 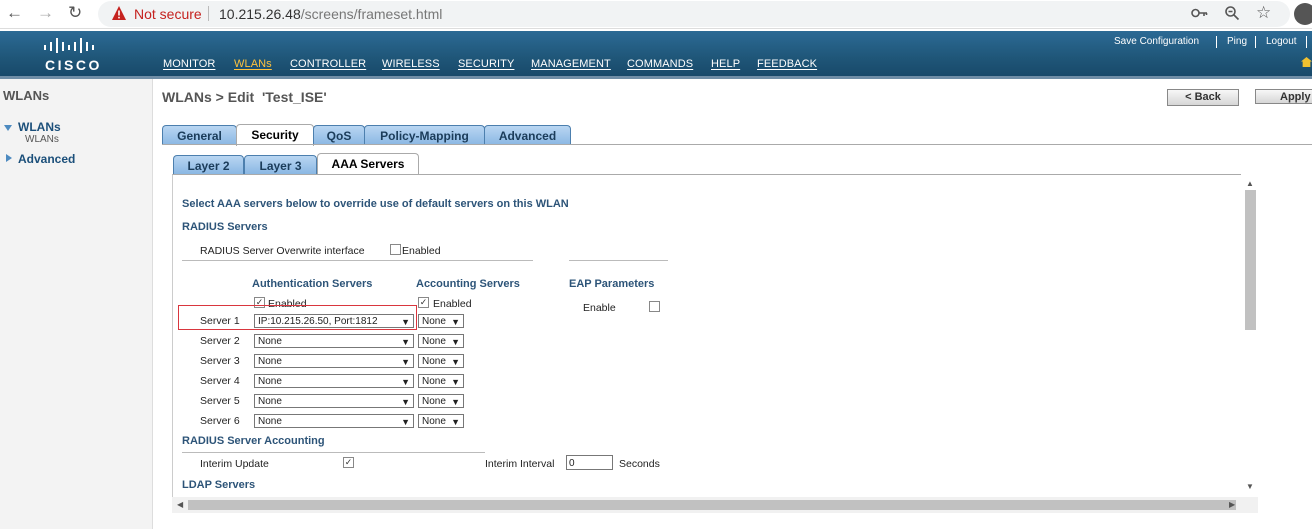 I want to click on menu-feedback: FEEDBACK, so click(x=787, y=64).